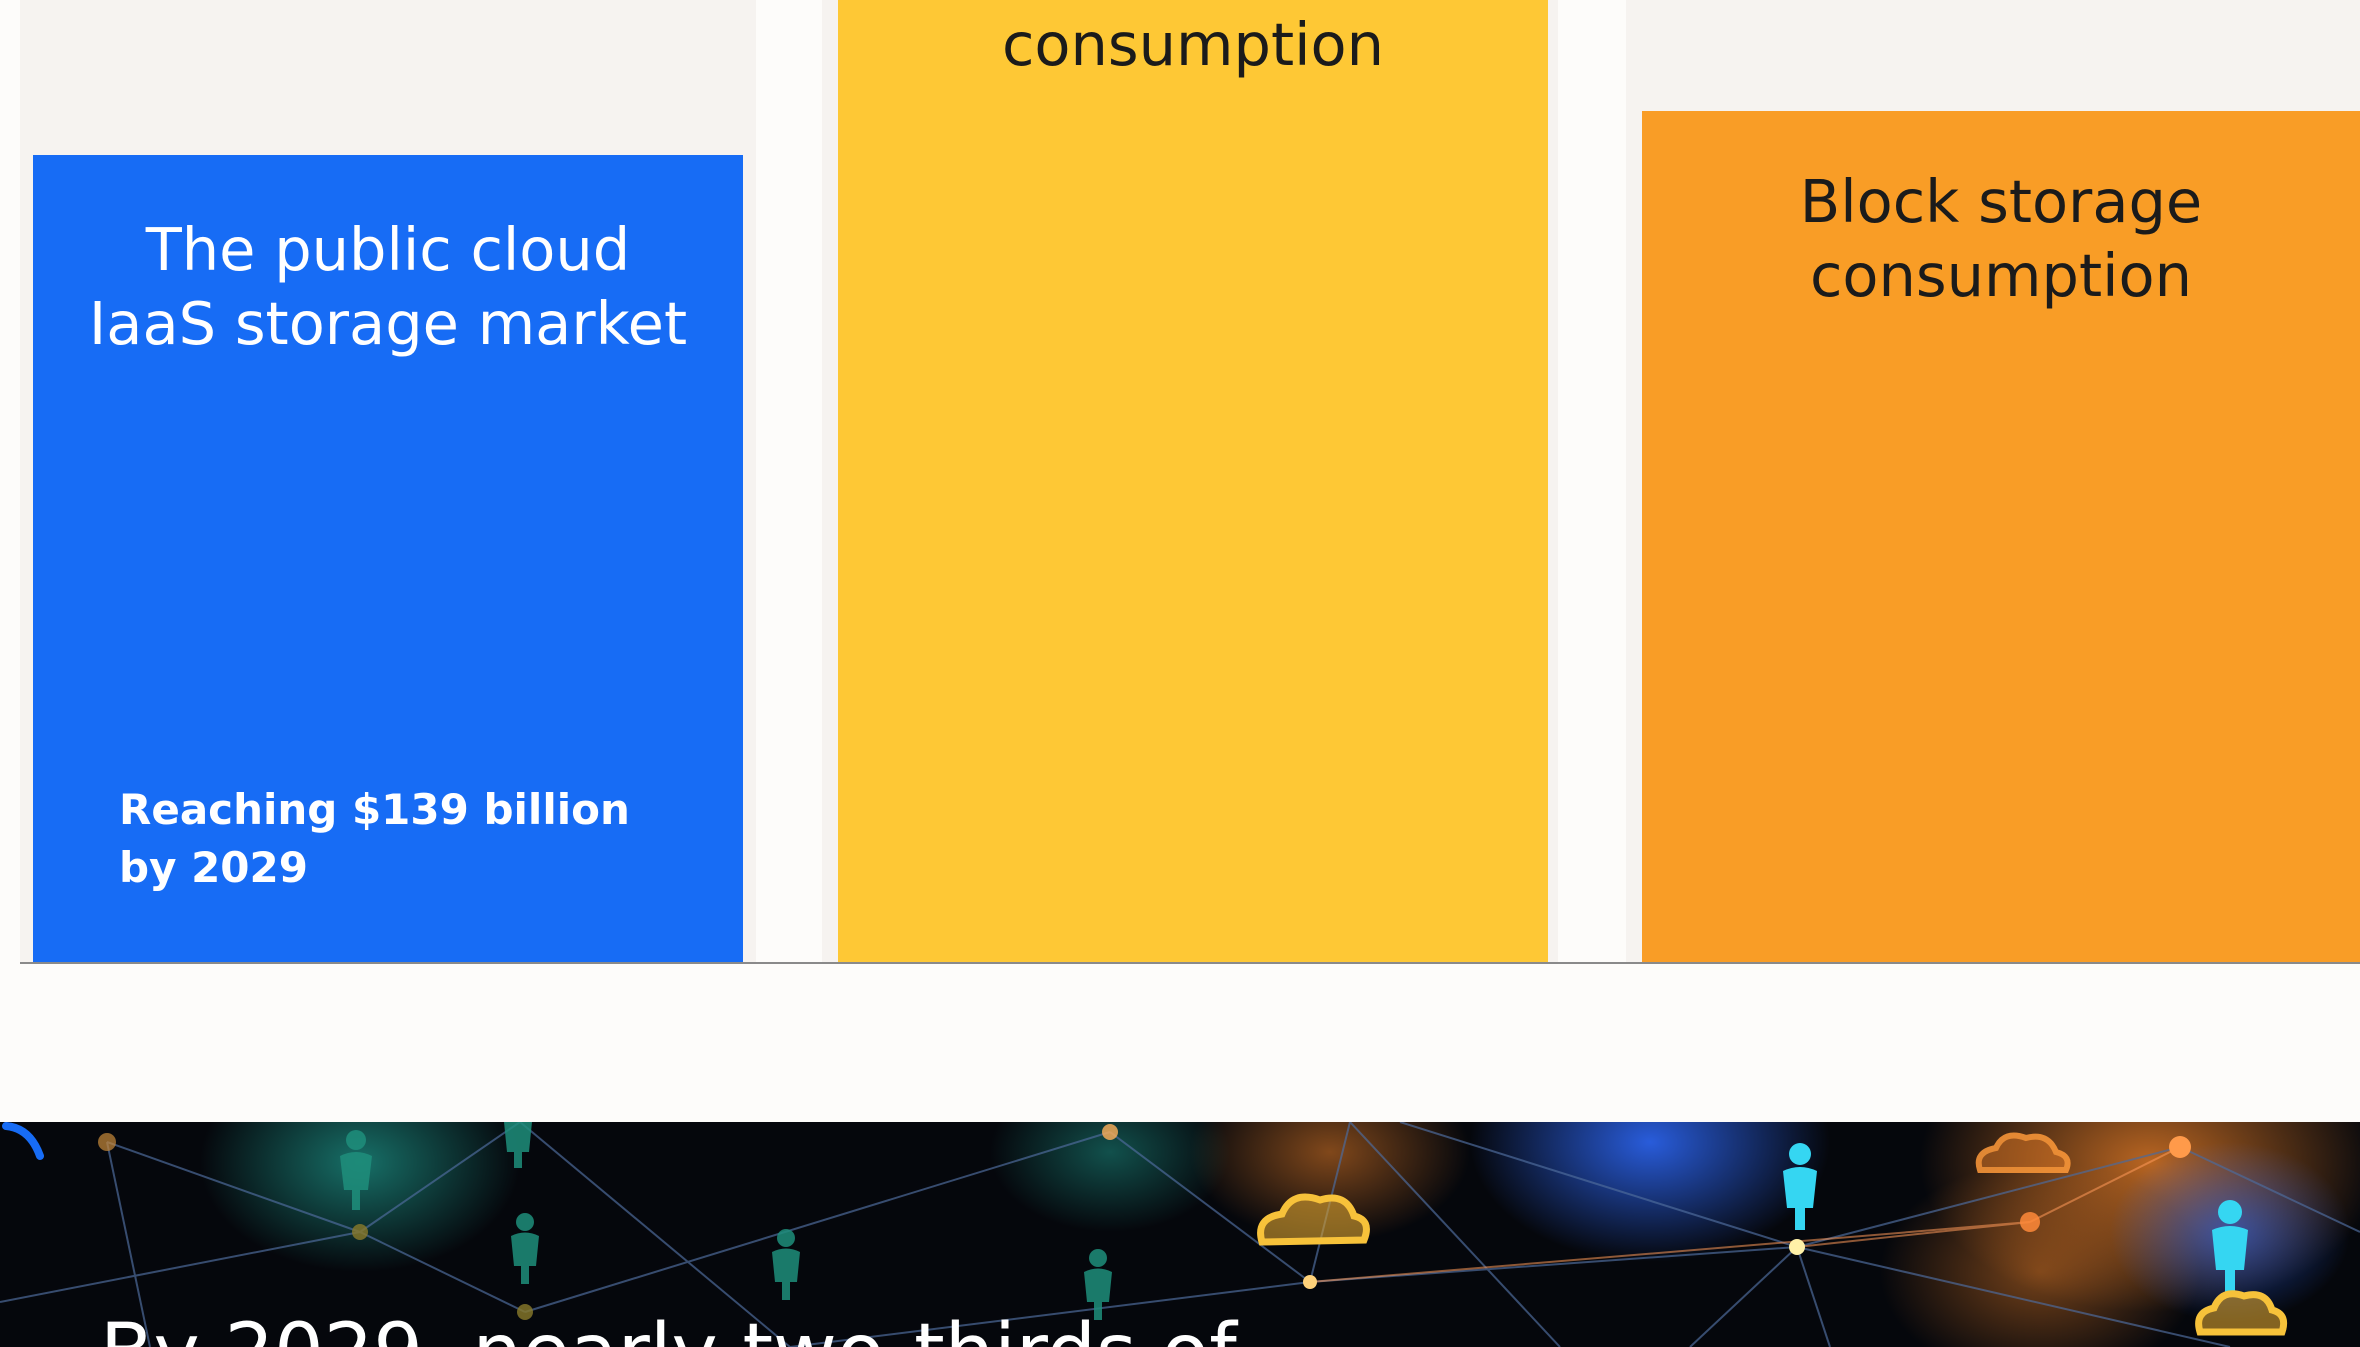 The height and width of the screenshot is (1347, 2360). Describe the element at coordinates (399, 839) in the screenshot. I see `public-cloud-card-caption: Reaching $139 billion by 2029` at that location.